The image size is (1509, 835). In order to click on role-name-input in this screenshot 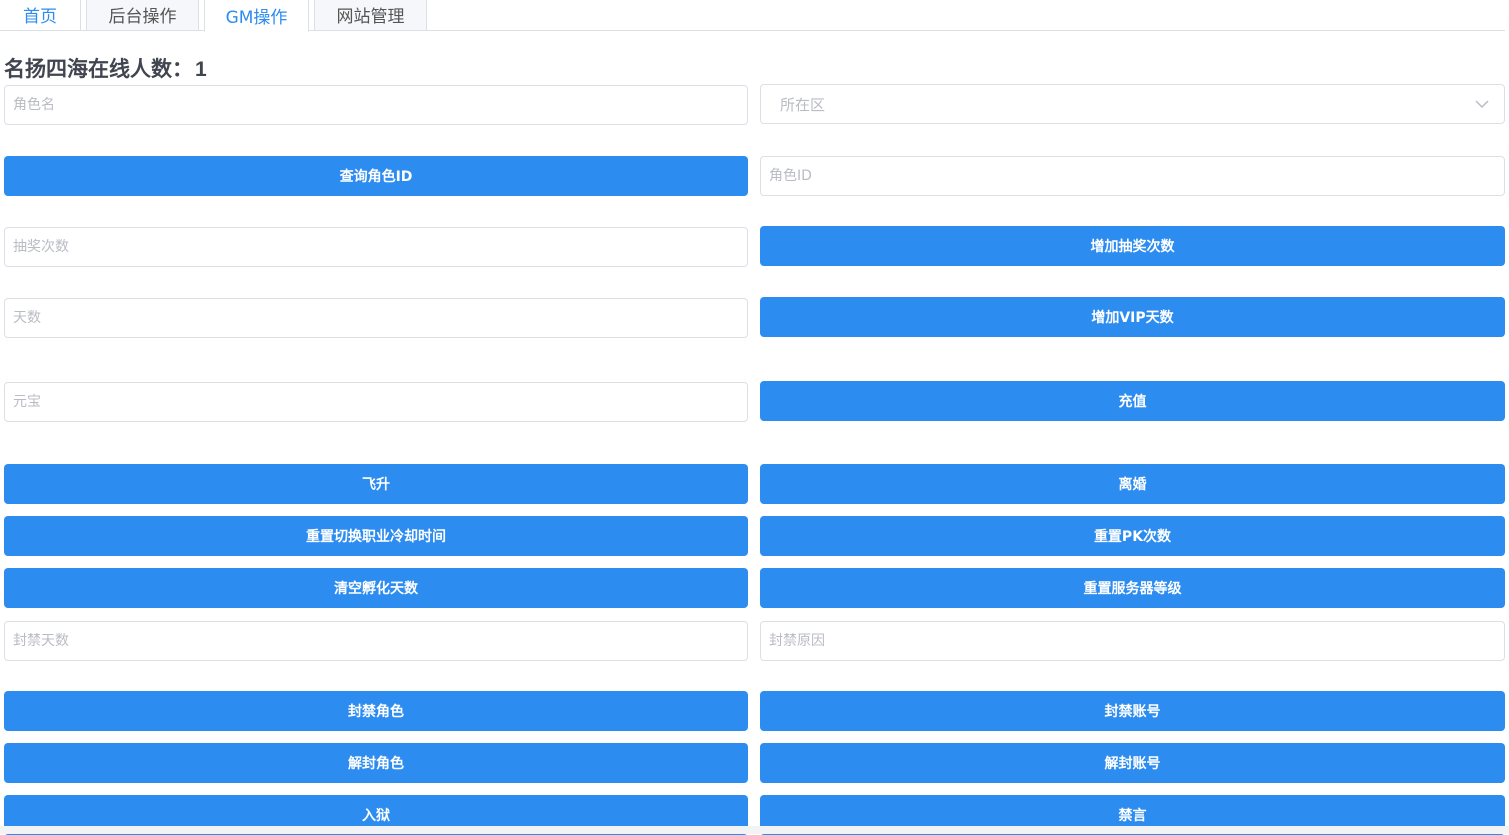, I will do `click(376, 105)`.